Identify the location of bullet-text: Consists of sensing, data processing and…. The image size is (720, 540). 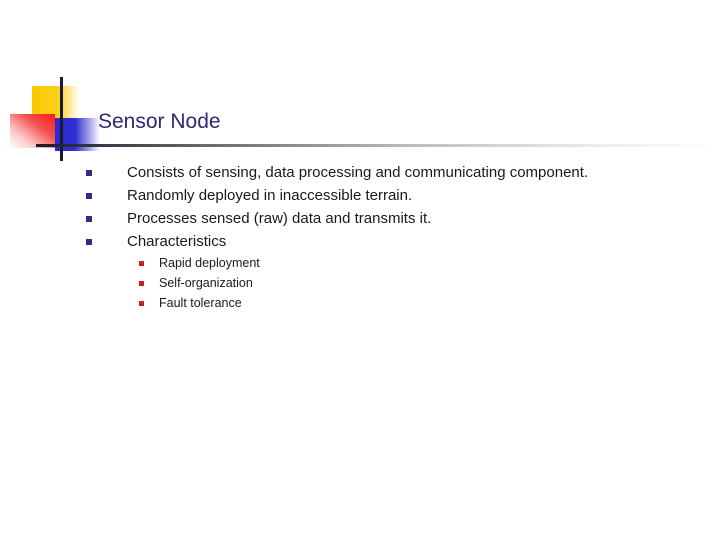
(358, 172).